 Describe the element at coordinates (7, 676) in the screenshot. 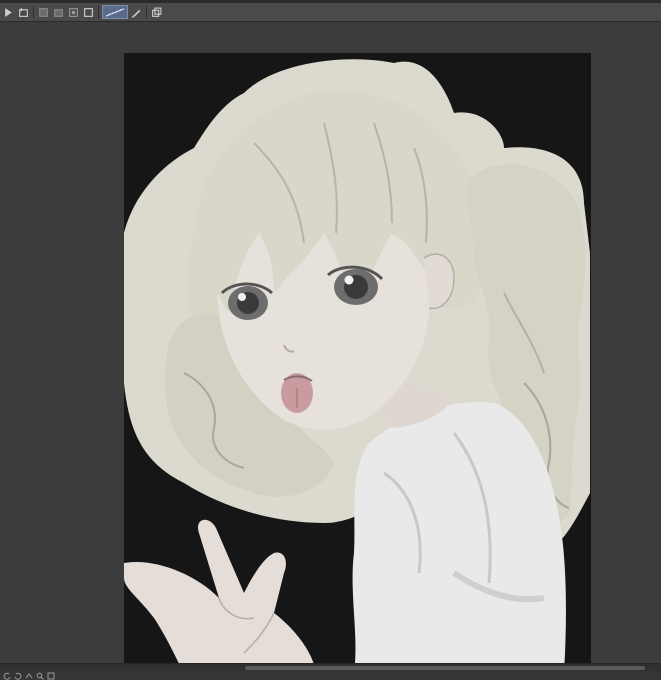

I see `rotate-left-icon` at that location.